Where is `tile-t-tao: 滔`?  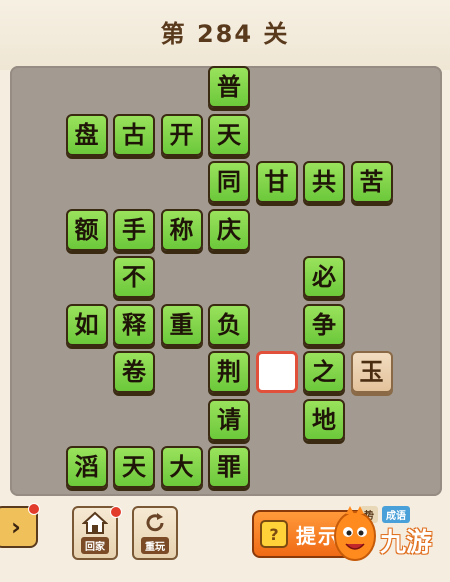
tile-t-tao: 滔 is located at coordinates (86, 467).